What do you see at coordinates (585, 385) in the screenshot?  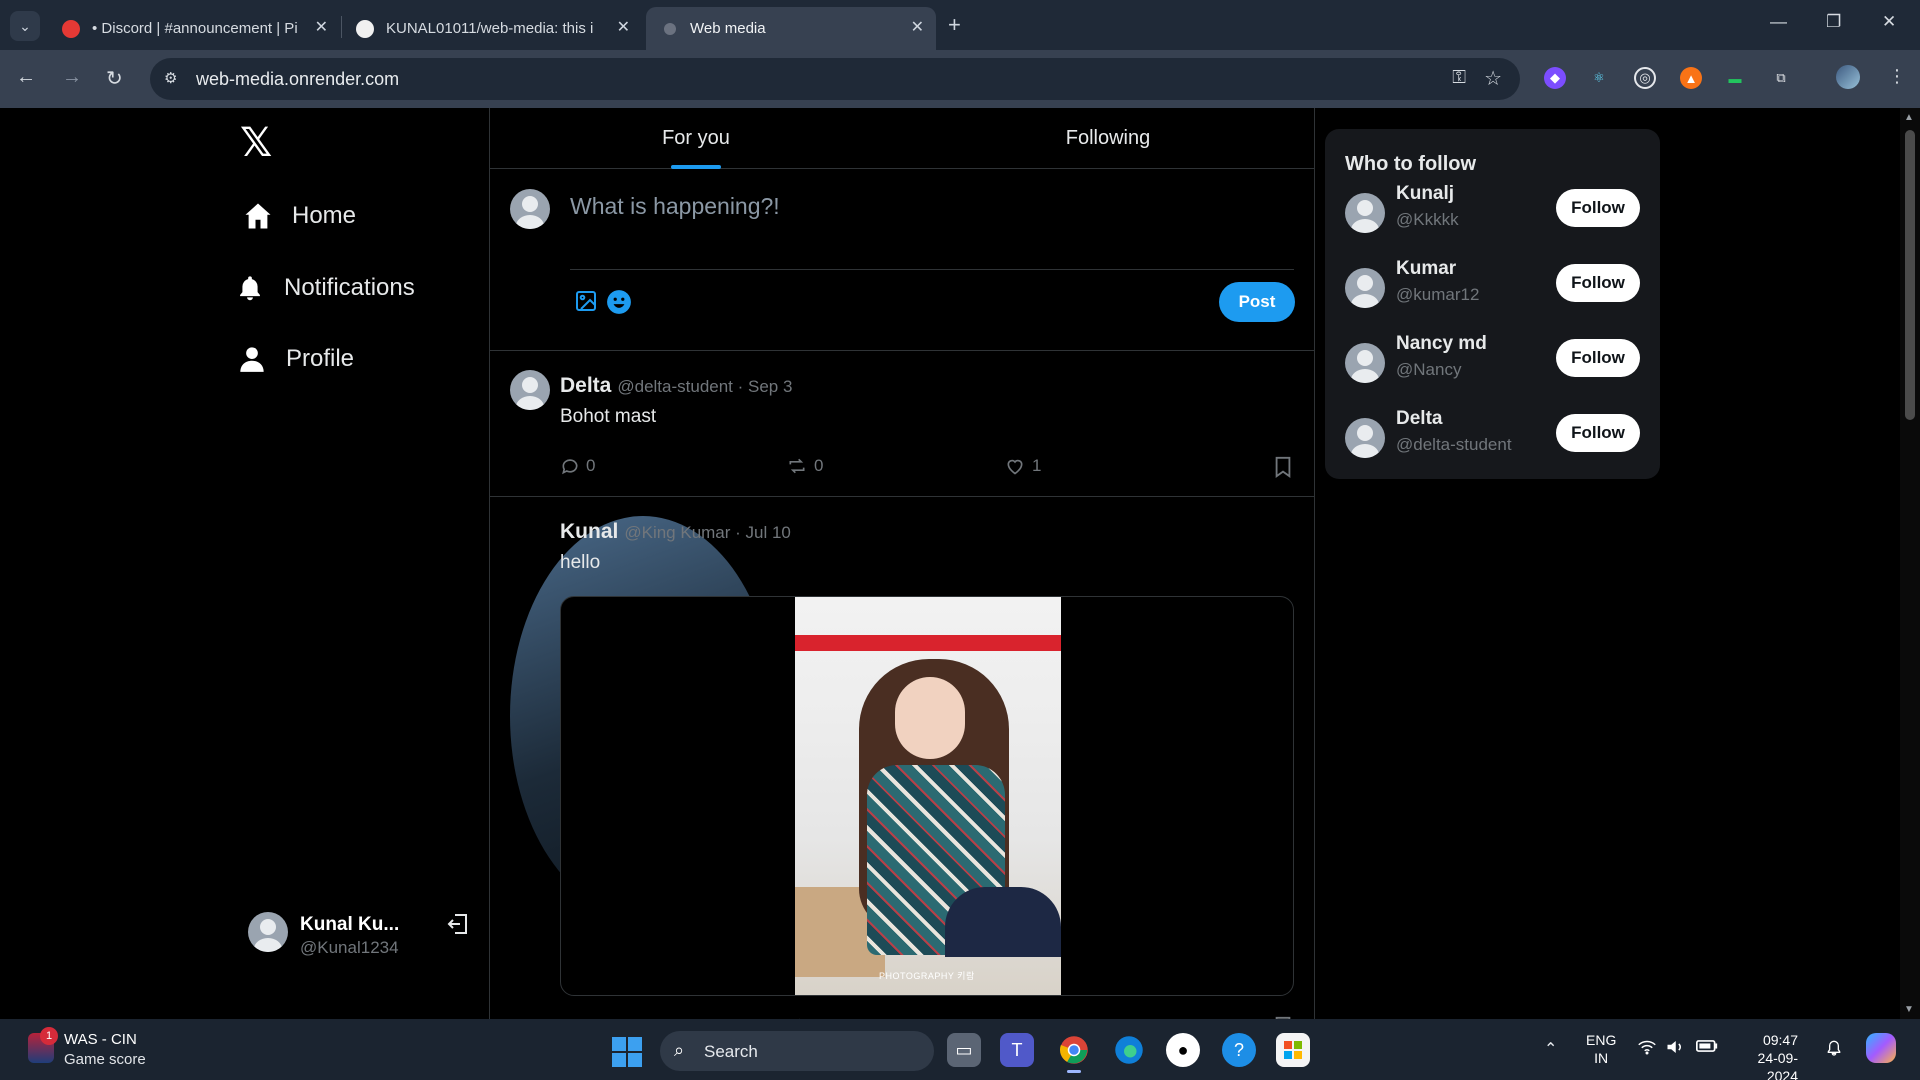 I see `post-author-name: Delta` at bounding box center [585, 385].